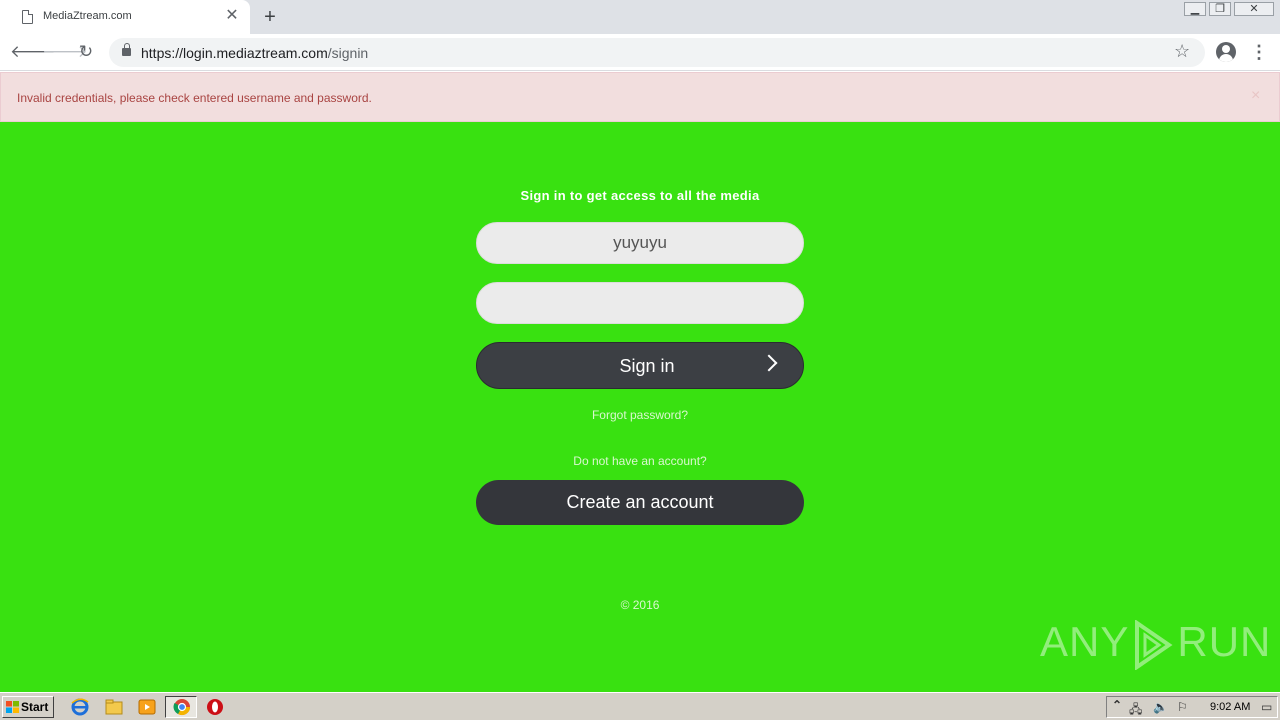 The width and height of the screenshot is (1280, 721). I want to click on password-input, so click(640, 303).